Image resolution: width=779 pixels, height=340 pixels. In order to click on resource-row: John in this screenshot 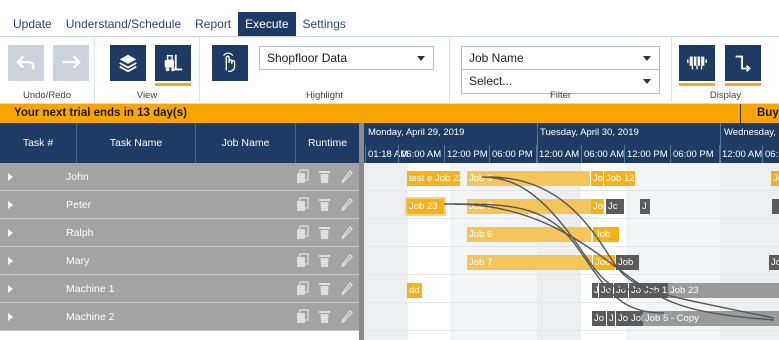, I will do `click(179, 177)`.